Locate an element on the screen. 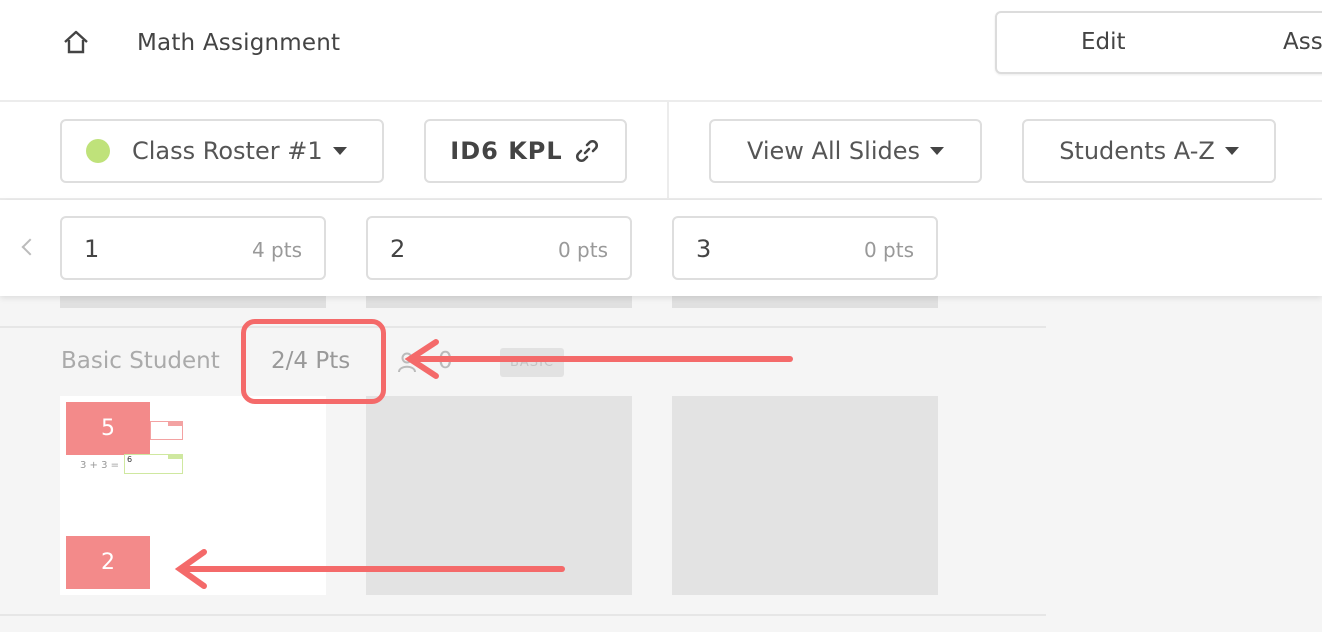 This screenshot has height=632, width=1322. slide-number: 3 is located at coordinates (704, 249).